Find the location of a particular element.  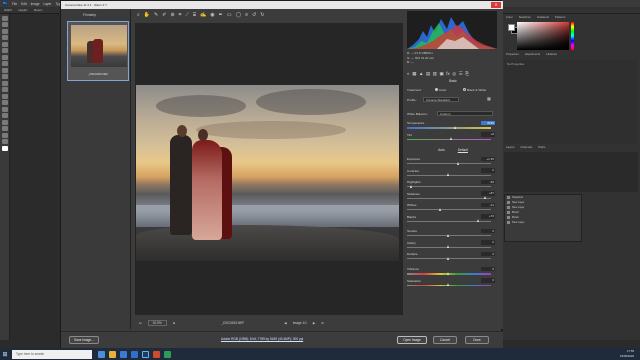

menu-layer: Layer is located at coordinates (48, 4).